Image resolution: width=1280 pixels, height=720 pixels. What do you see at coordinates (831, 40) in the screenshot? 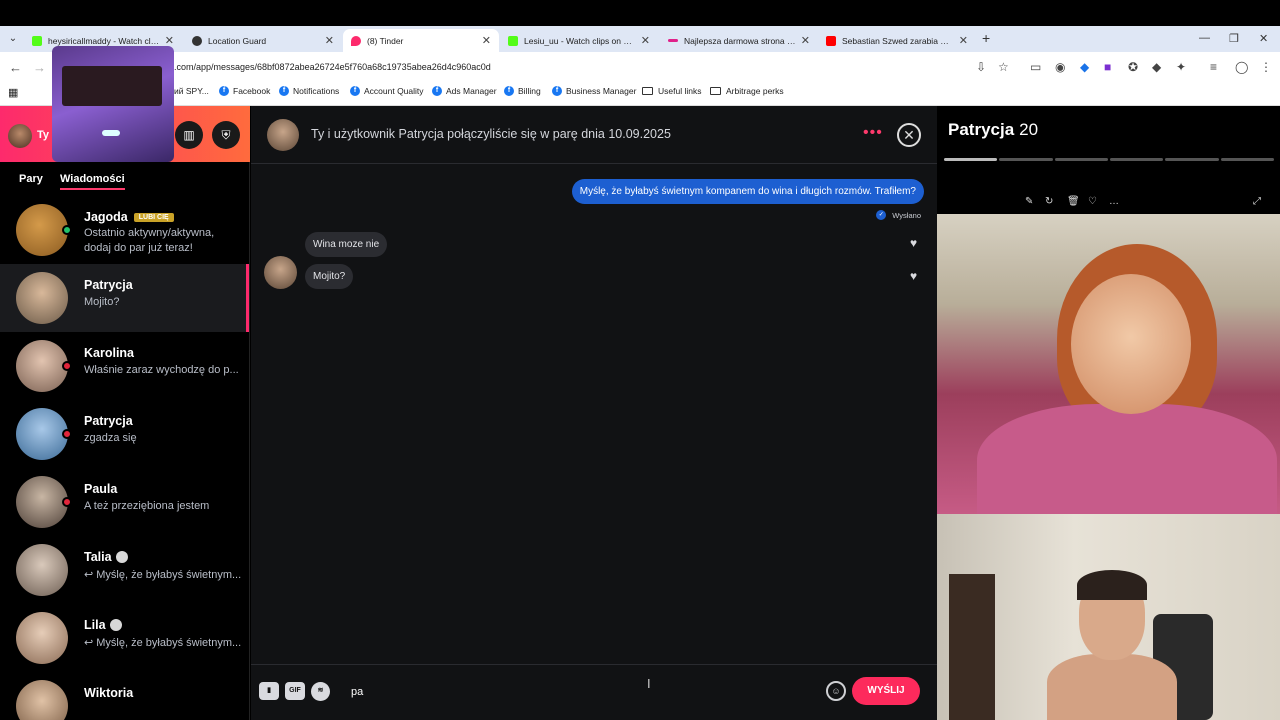
I see `youtube-icon` at bounding box center [831, 40].